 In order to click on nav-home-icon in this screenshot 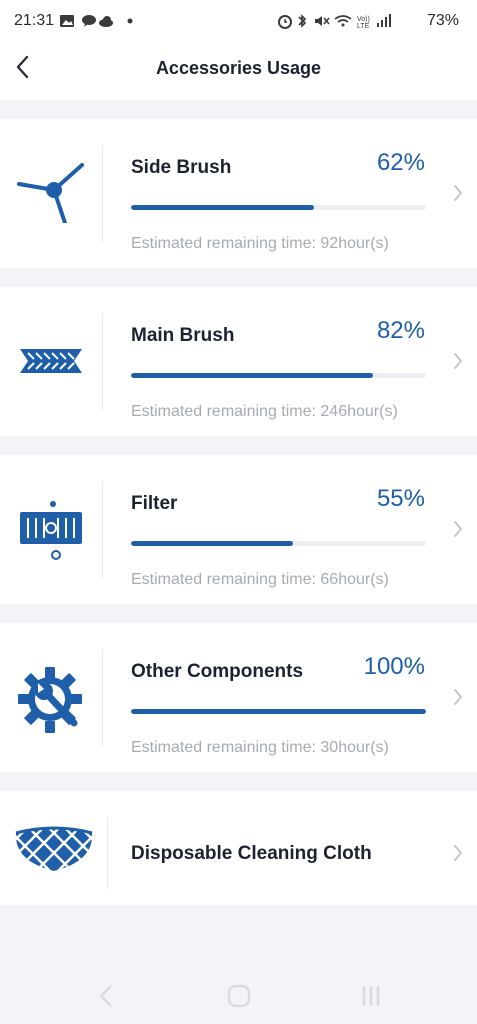, I will do `click(239, 996)`.